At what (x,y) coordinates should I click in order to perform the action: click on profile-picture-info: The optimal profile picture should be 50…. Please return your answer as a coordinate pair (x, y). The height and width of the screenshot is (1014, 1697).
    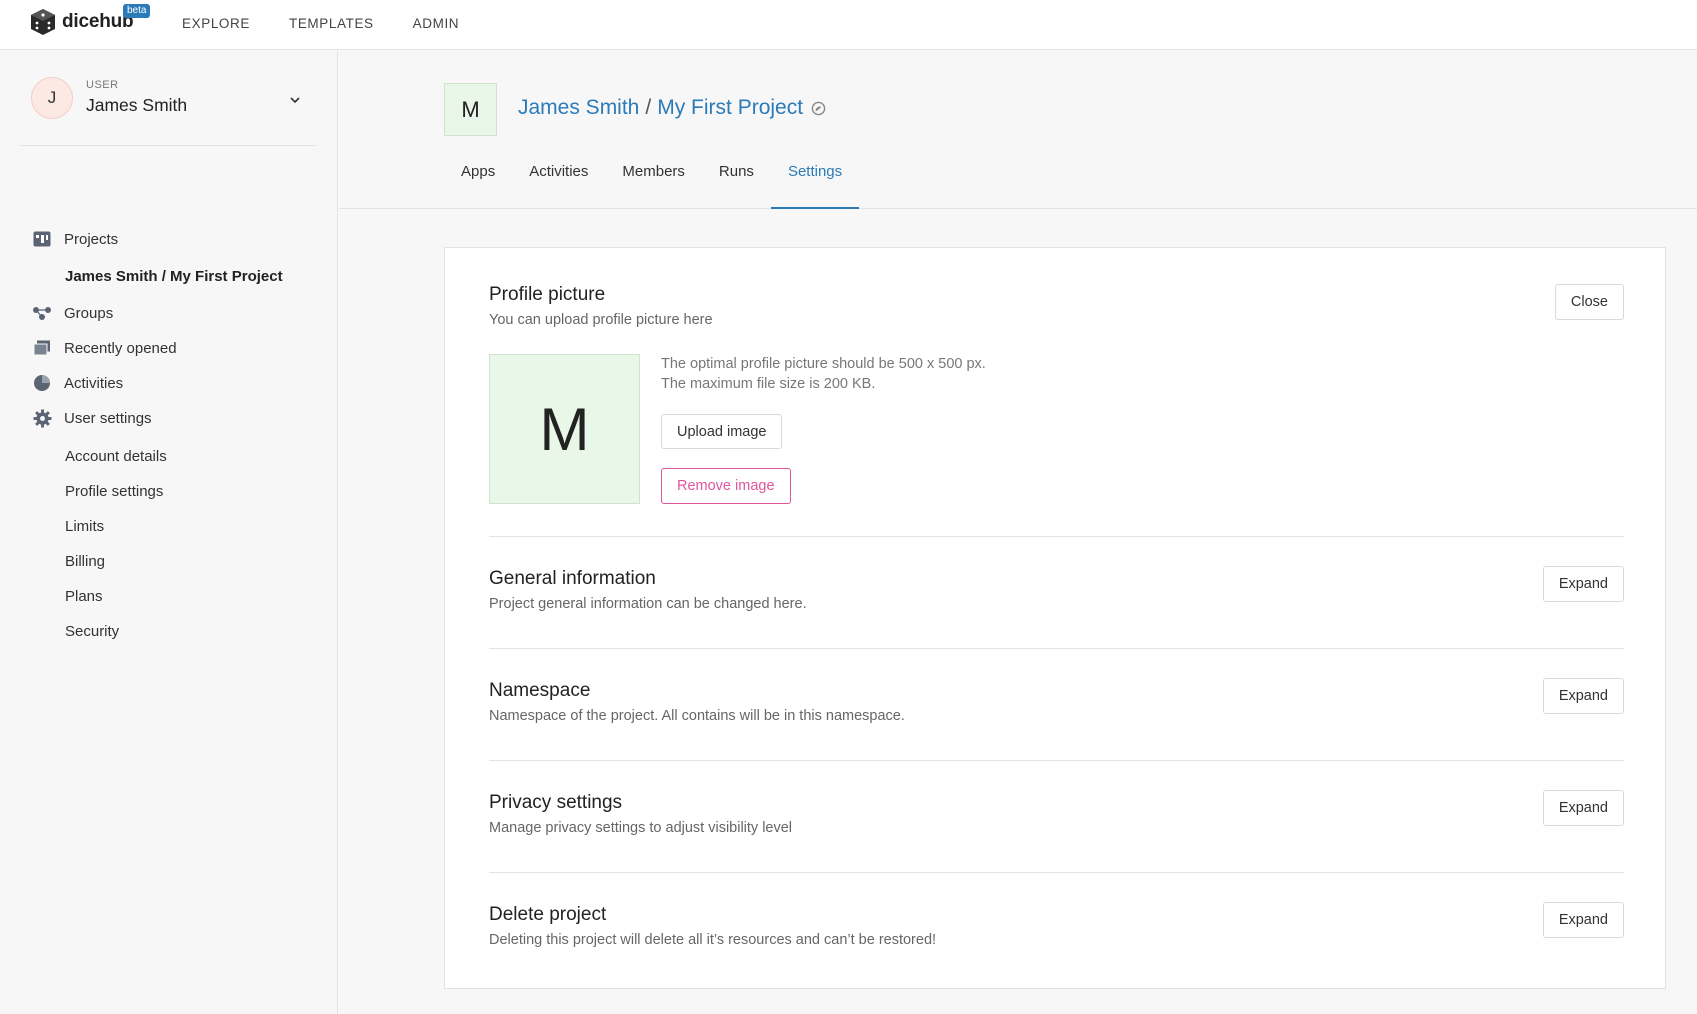
    Looking at the image, I should click on (823, 374).